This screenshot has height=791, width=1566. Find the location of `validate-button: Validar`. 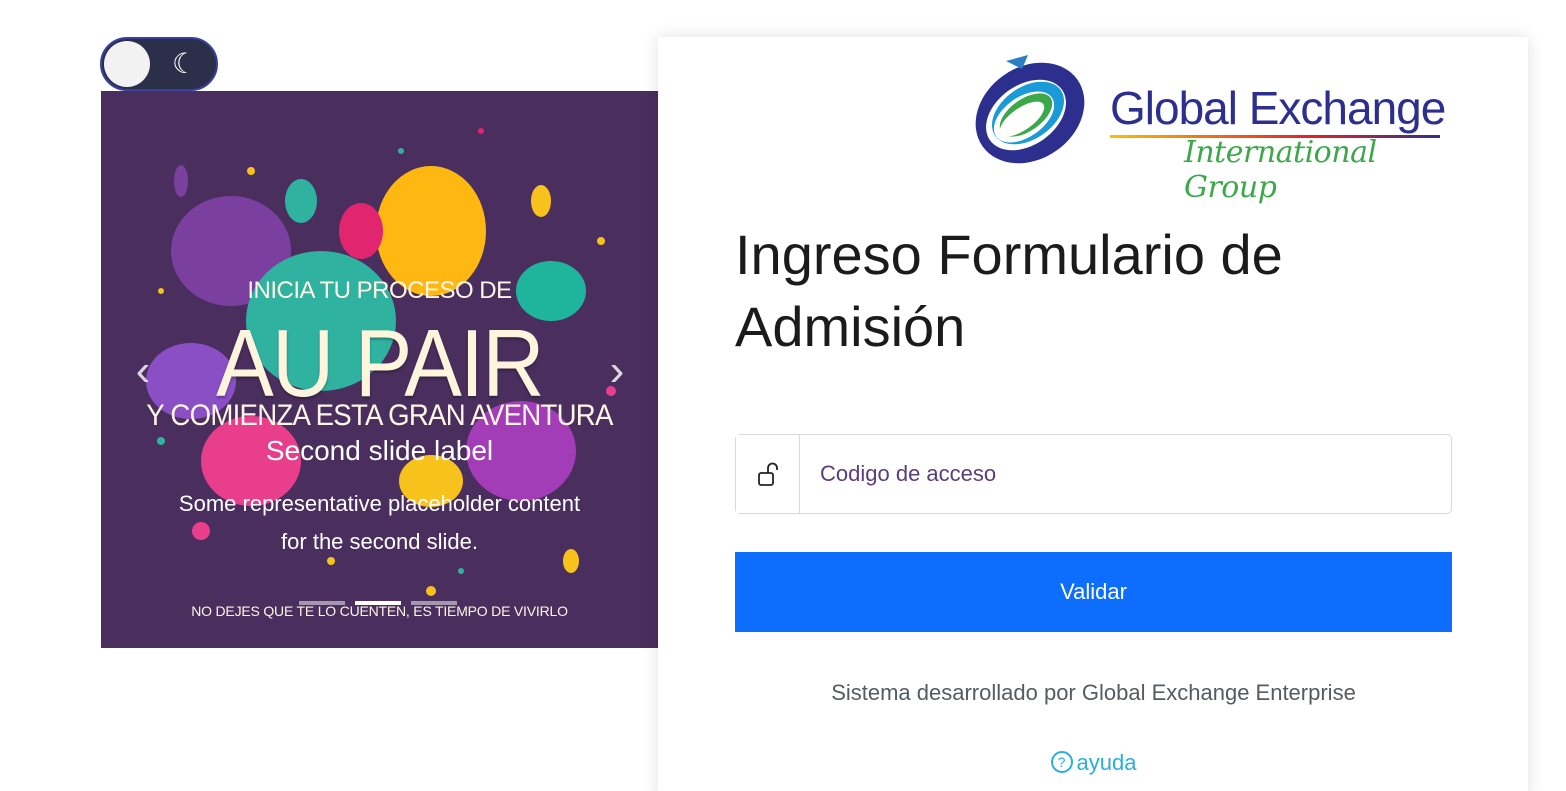

validate-button: Validar is located at coordinates (1093, 592).